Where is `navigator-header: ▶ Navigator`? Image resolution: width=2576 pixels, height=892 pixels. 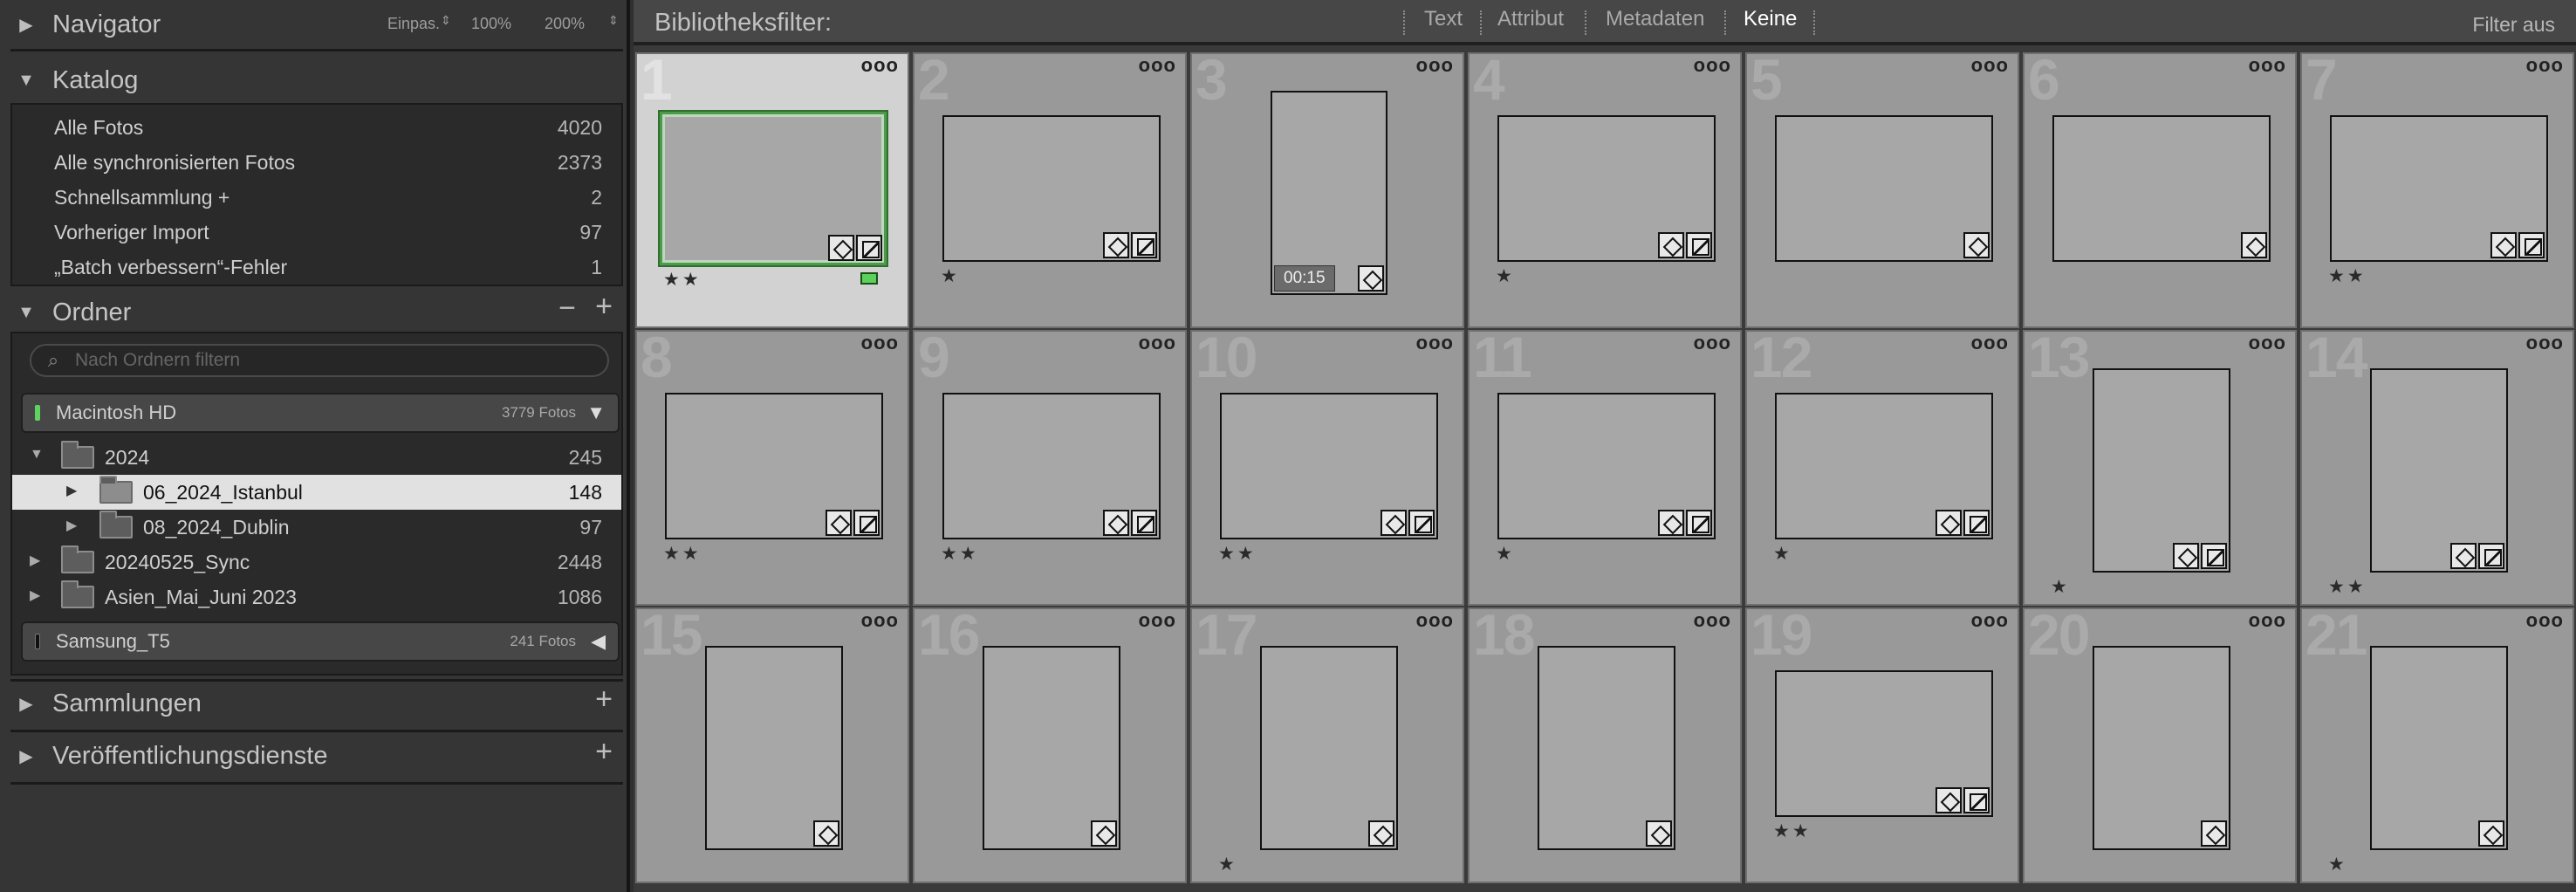 navigator-header: ▶ Navigator is located at coordinates (315, 24).